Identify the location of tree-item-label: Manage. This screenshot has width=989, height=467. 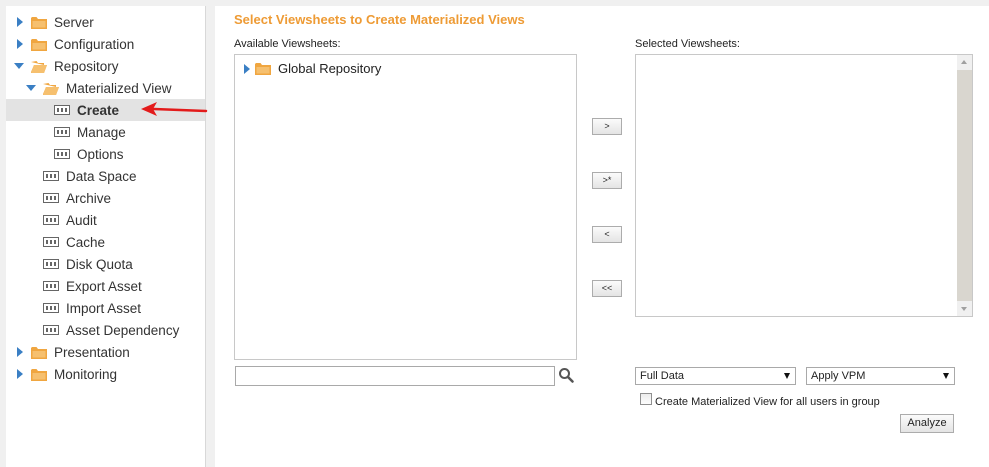
(101, 132).